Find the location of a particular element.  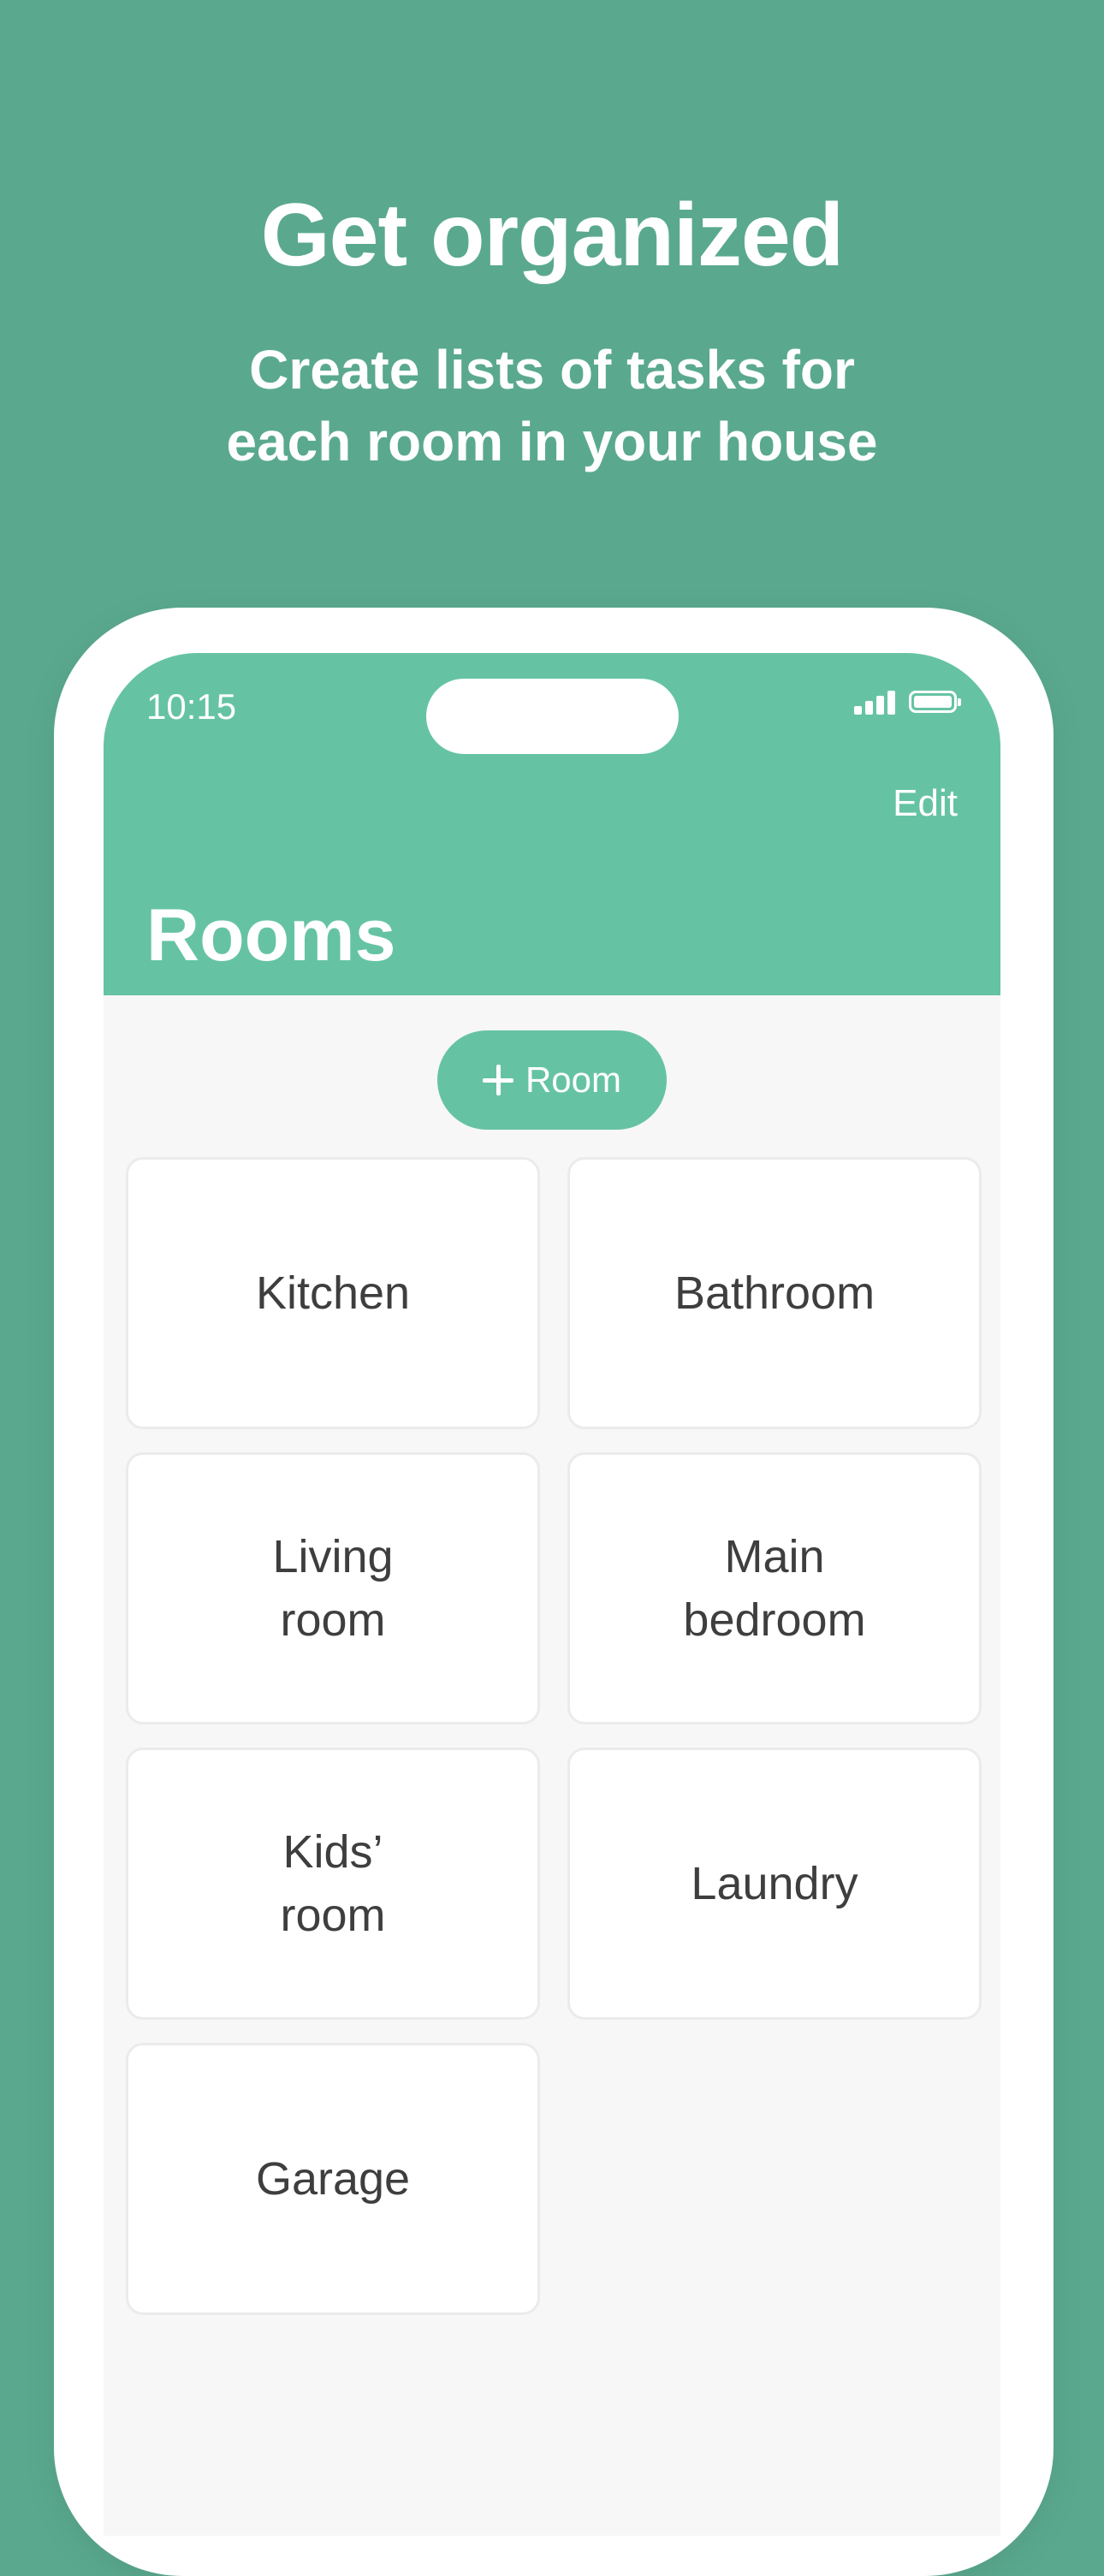

navigation-header: 10:15 Edit Rooms is located at coordinates (552, 824).